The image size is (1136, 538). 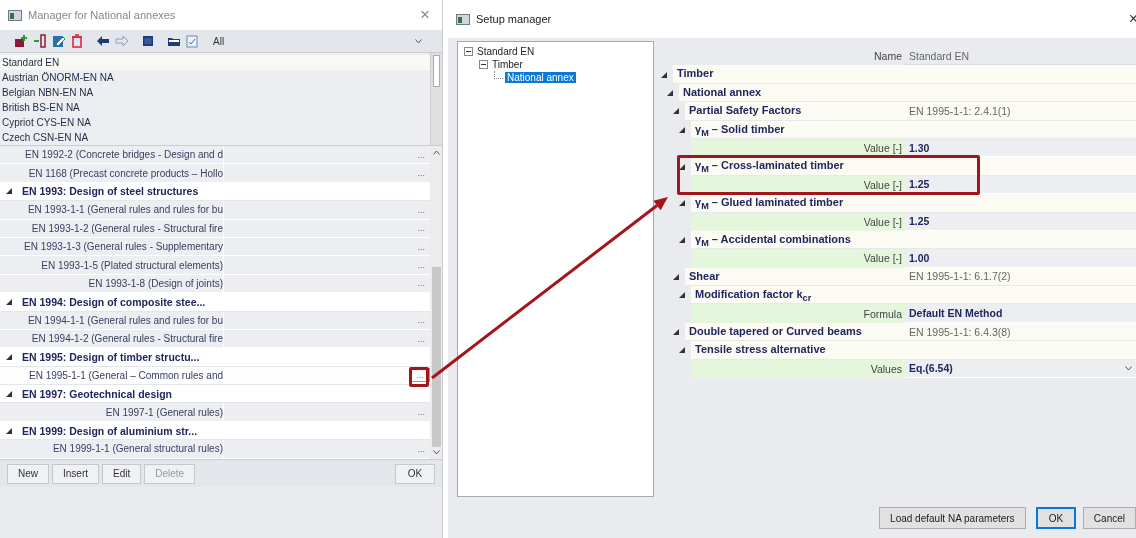 I want to click on document-name: EN 1995-1-1 (General – Common rules and, so click(x=125, y=375).